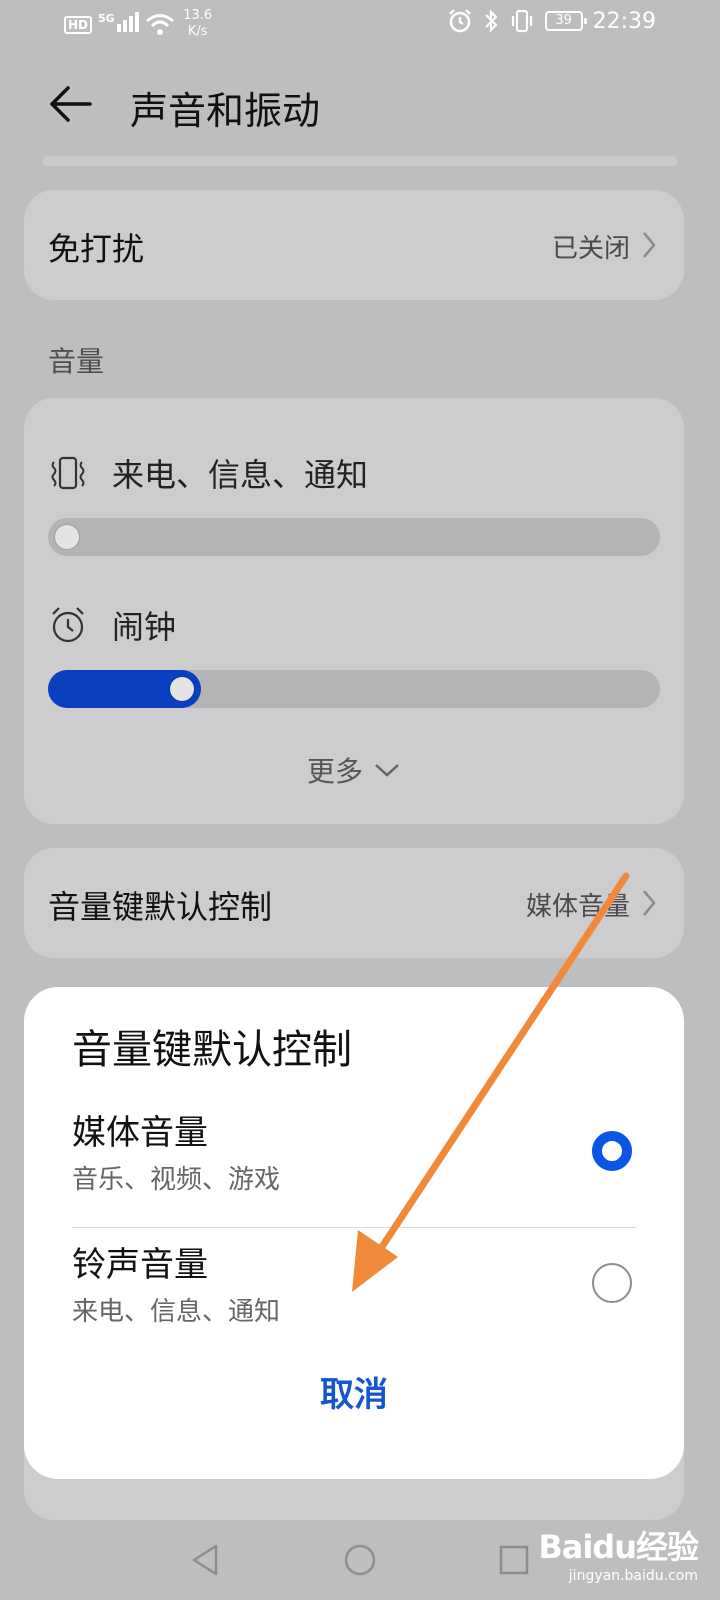 This screenshot has width=720, height=1600. I want to click on option-divider, so click(354, 1227).